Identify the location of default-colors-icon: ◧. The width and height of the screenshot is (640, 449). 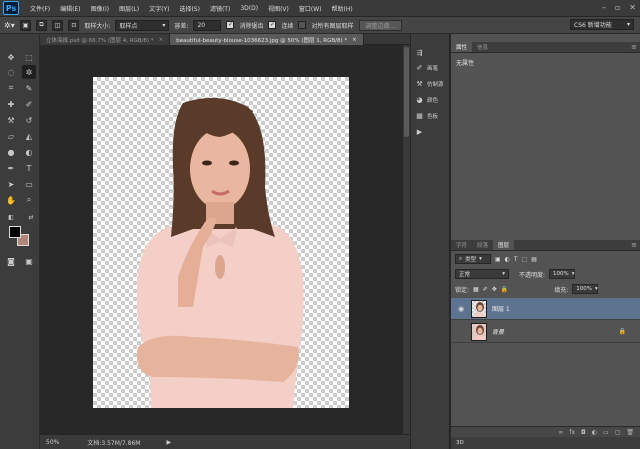
(11, 217).